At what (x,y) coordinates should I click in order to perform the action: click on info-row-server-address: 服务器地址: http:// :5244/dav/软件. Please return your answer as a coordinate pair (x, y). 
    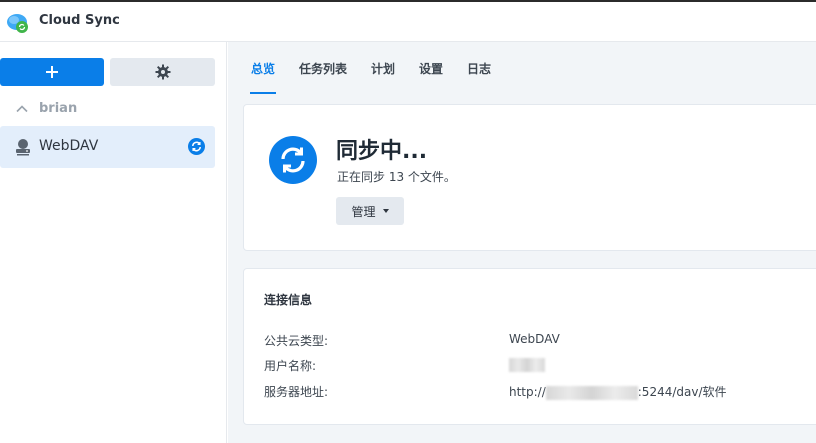
    Looking at the image, I should click on (540, 392).